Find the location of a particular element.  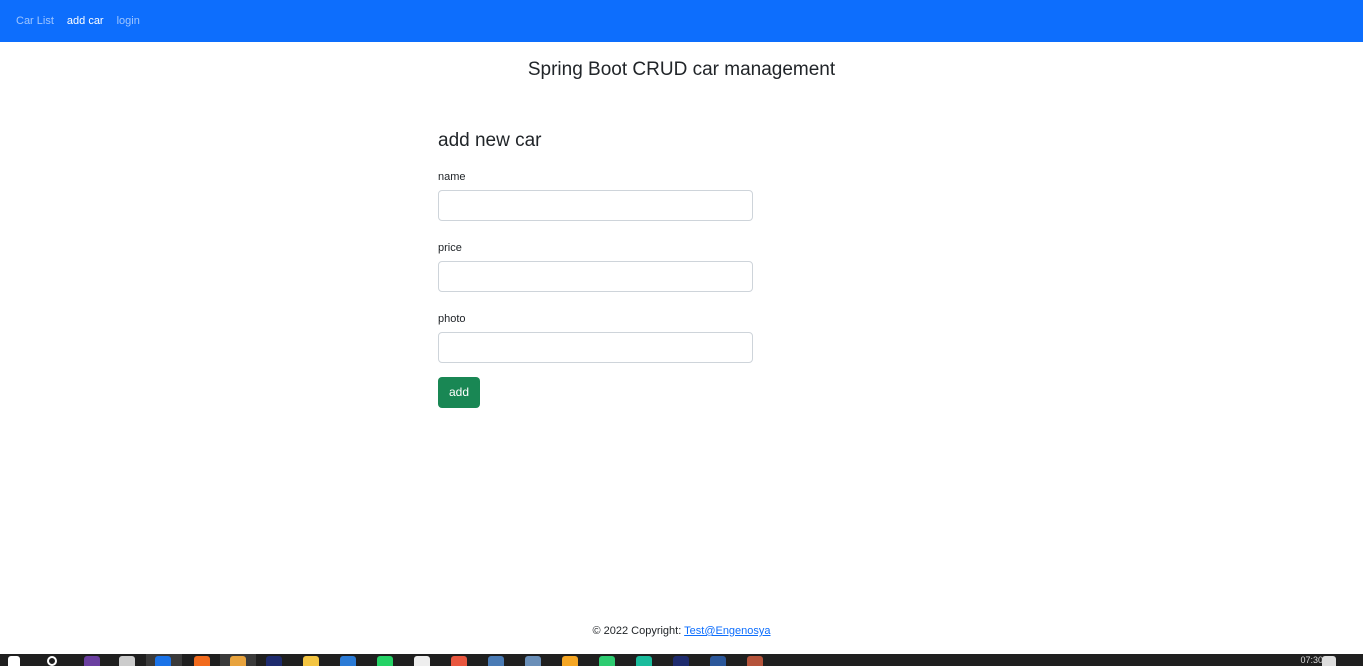

add-button: add is located at coordinates (459, 392).